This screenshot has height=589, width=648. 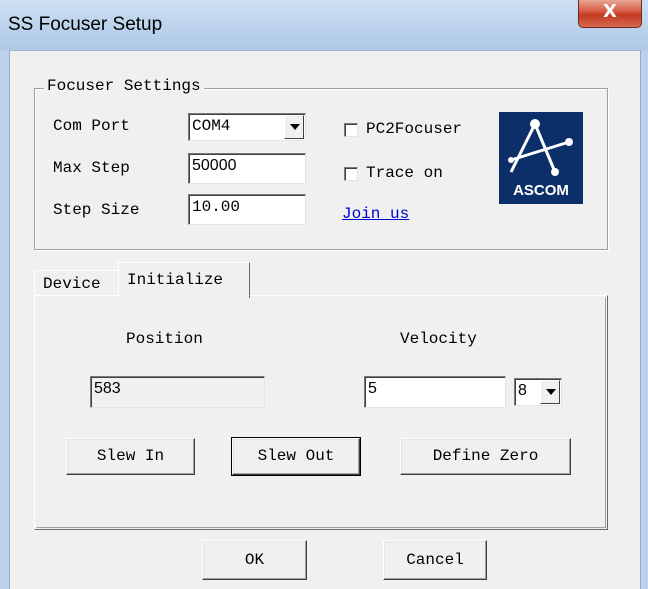 I want to click on define-zero-button: Define Zero, so click(x=485, y=456).